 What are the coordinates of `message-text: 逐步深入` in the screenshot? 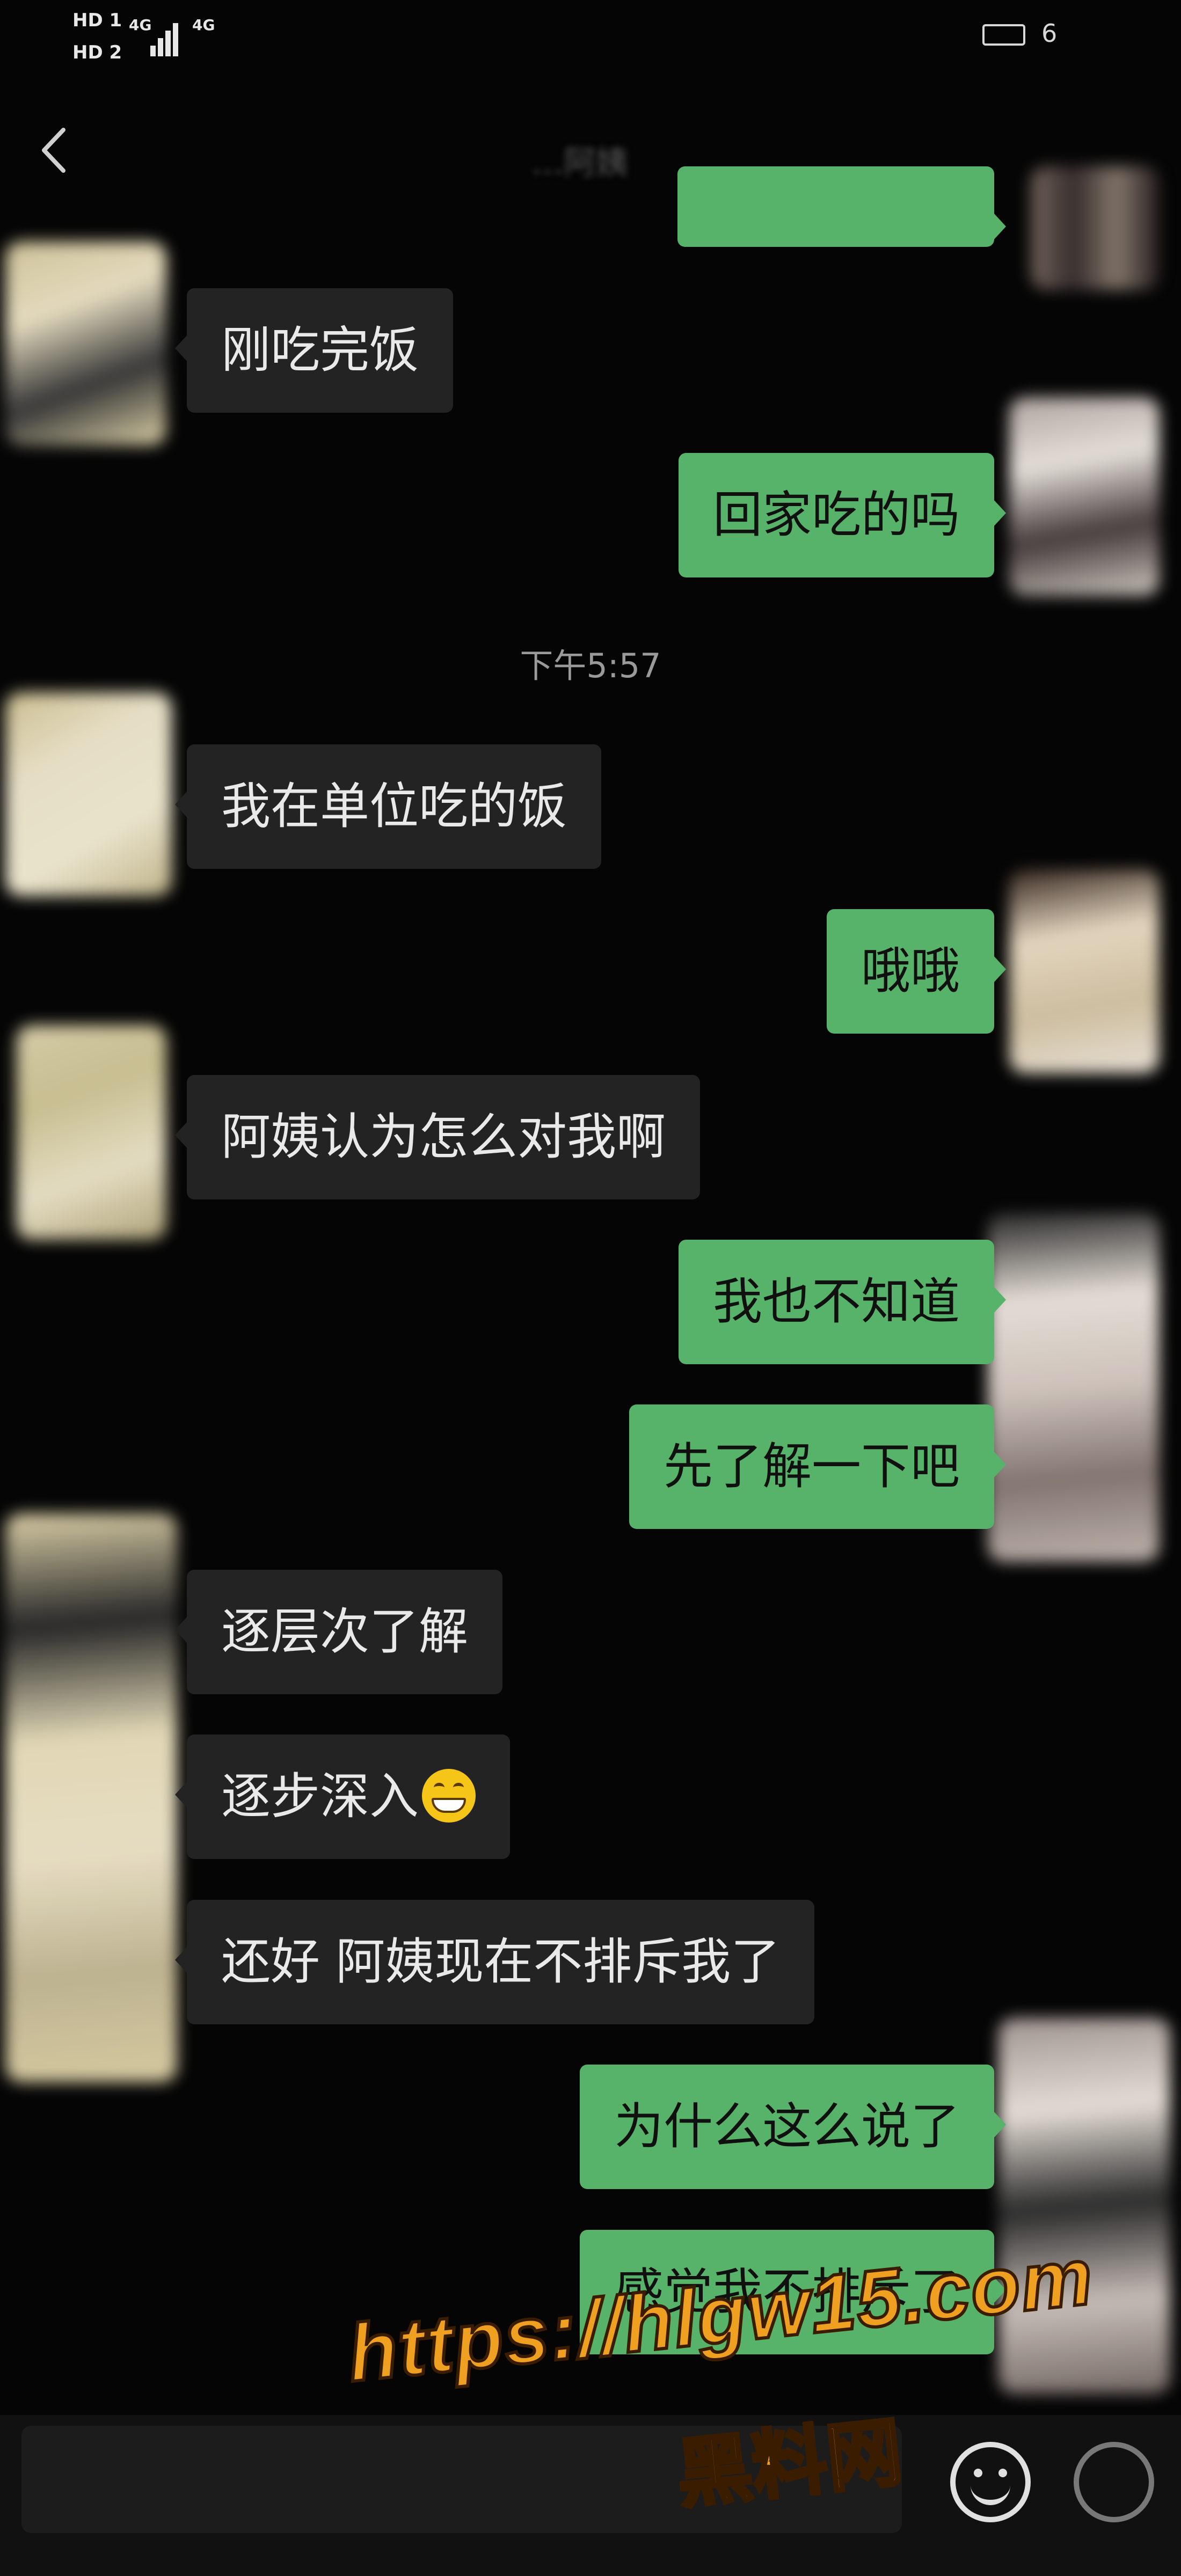 It's located at (320, 1796).